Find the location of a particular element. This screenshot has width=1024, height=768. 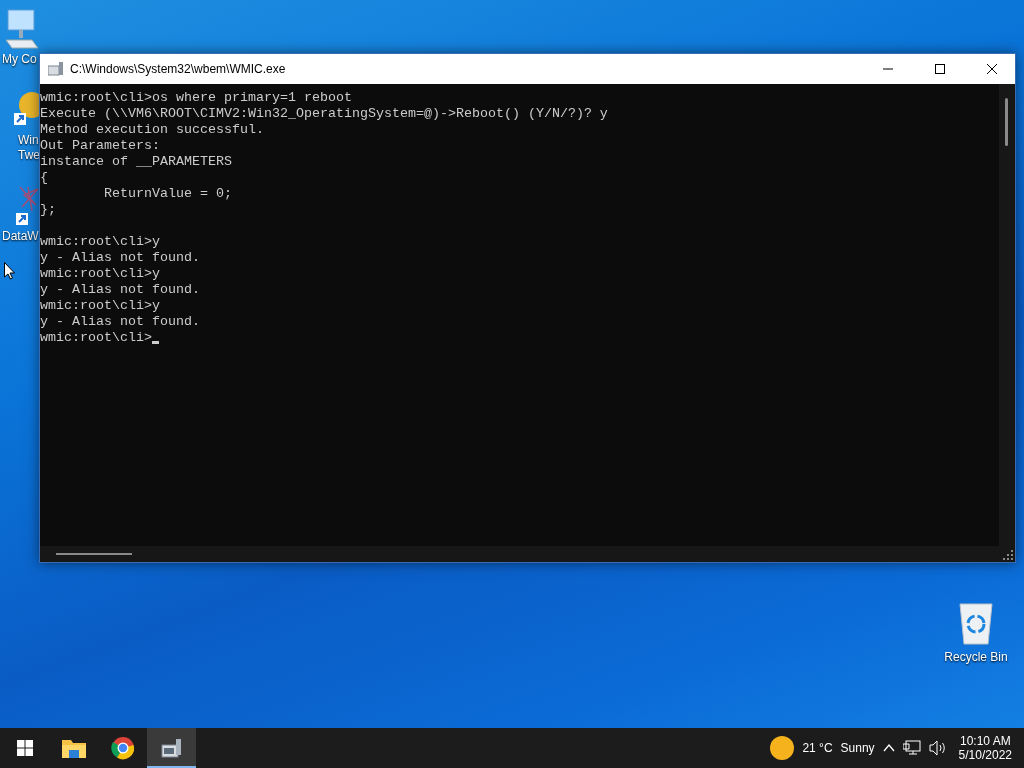

console-line: { is located at coordinates (44, 178).